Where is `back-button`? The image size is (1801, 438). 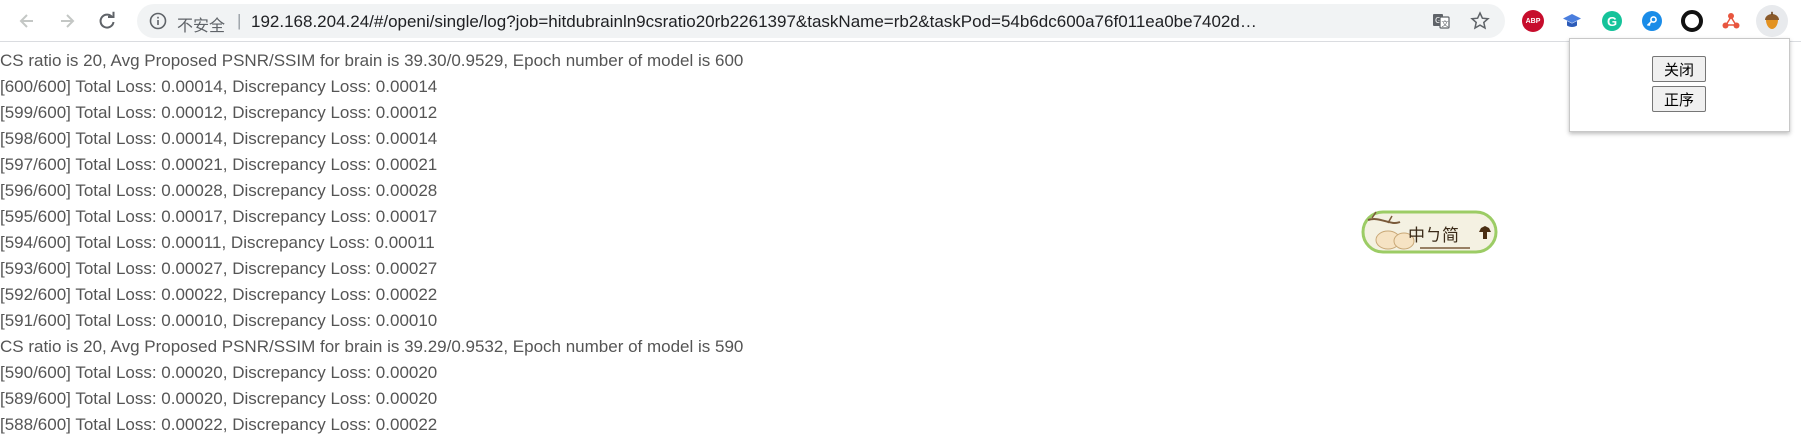 back-button is located at coordinates (27, 21).